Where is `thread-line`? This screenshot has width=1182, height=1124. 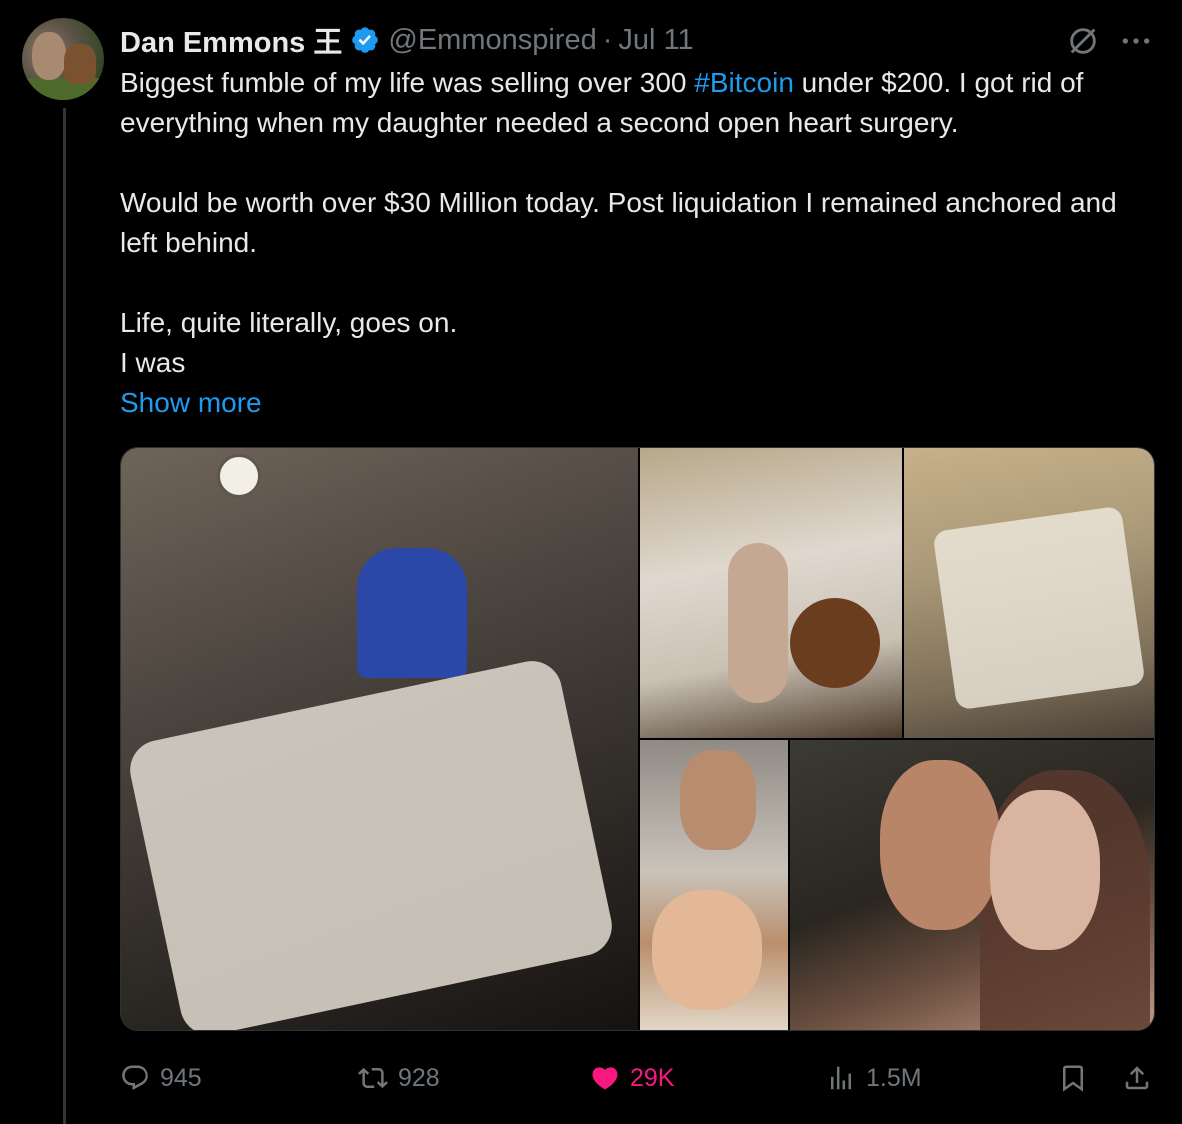 thread-line is located at coordinates (64, 616).